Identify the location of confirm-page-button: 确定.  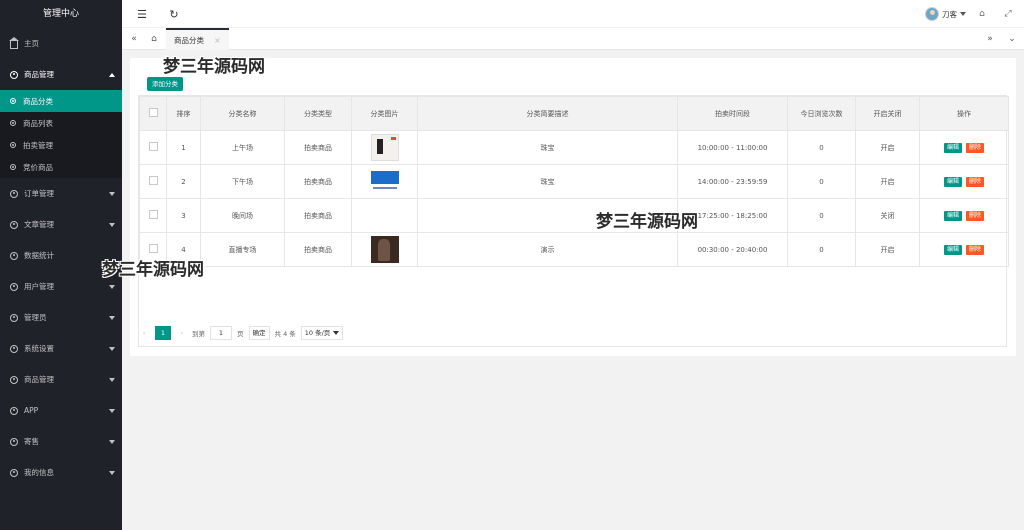
(259, 333).